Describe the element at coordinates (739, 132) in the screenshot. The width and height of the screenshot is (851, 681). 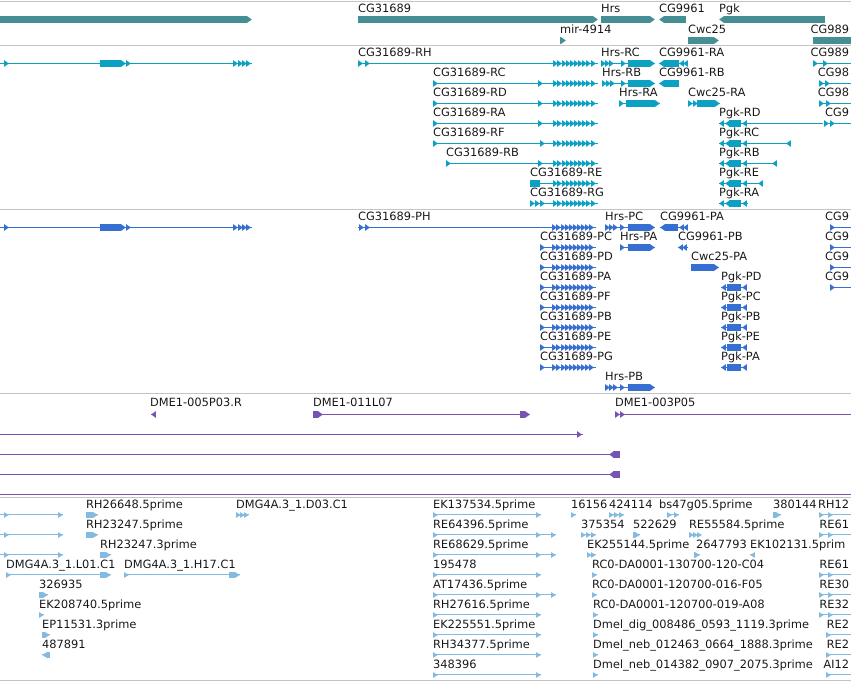
I see `feature-label: Pgk-RC` at that location.